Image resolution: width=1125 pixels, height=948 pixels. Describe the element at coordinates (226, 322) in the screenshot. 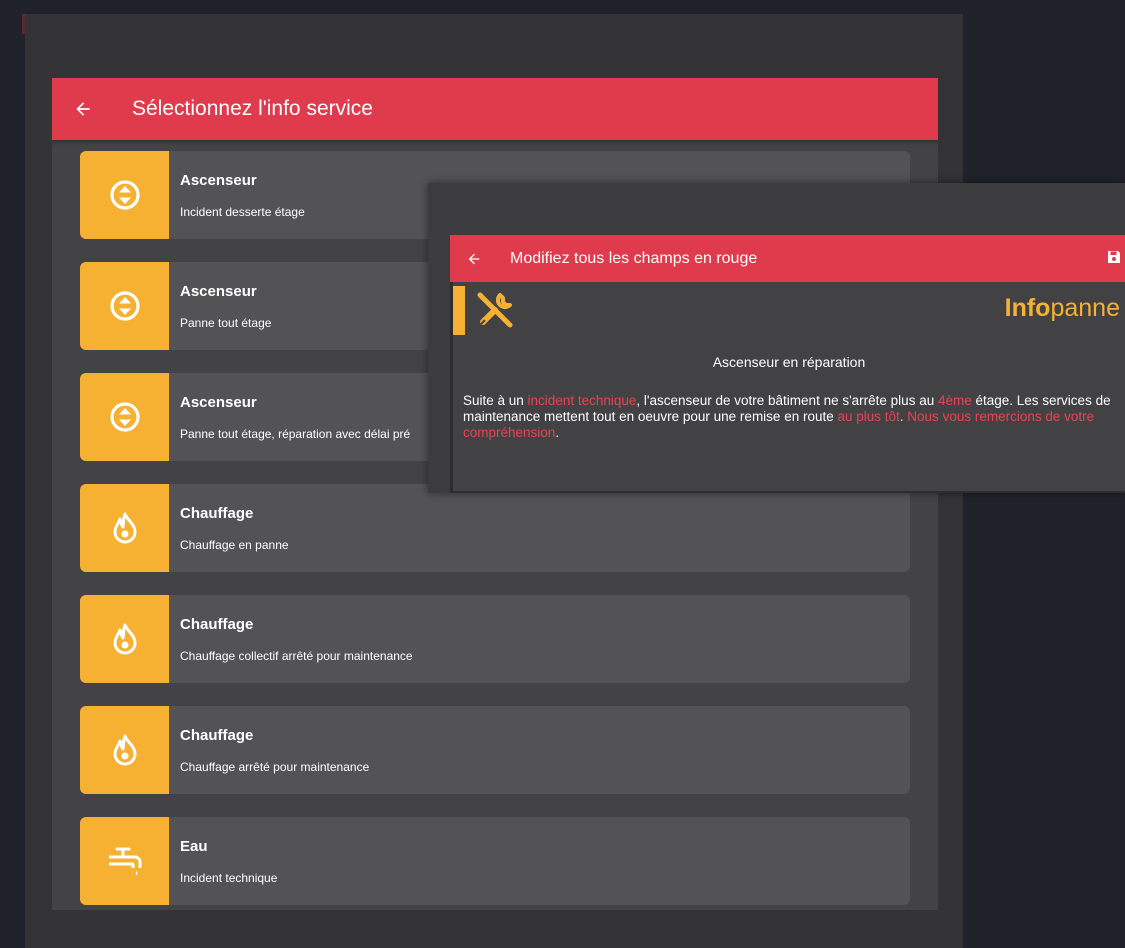

I see `service-subtitle: Panne tout étage` at that location.